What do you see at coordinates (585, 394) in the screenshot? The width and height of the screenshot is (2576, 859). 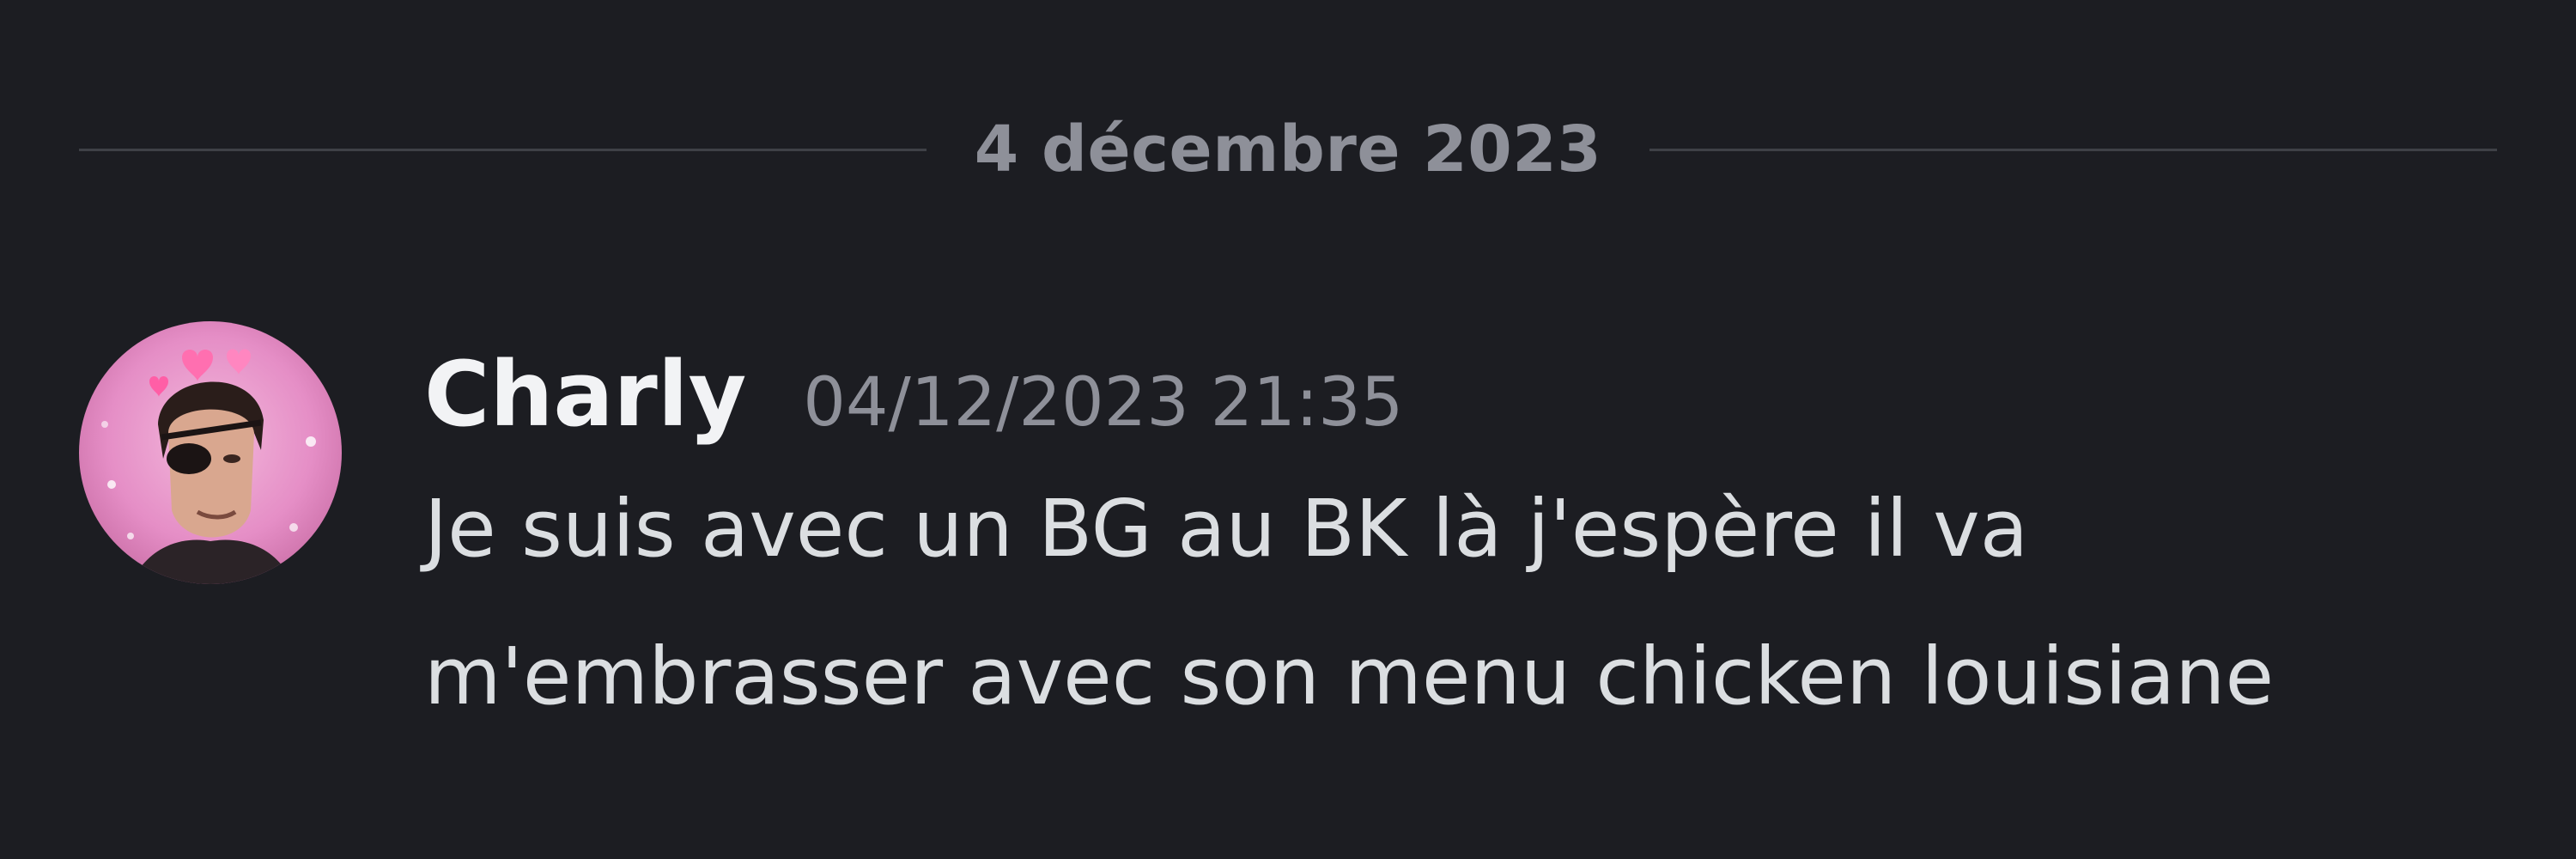 I see `author-name: Charly` at bounding box center [585, 394].